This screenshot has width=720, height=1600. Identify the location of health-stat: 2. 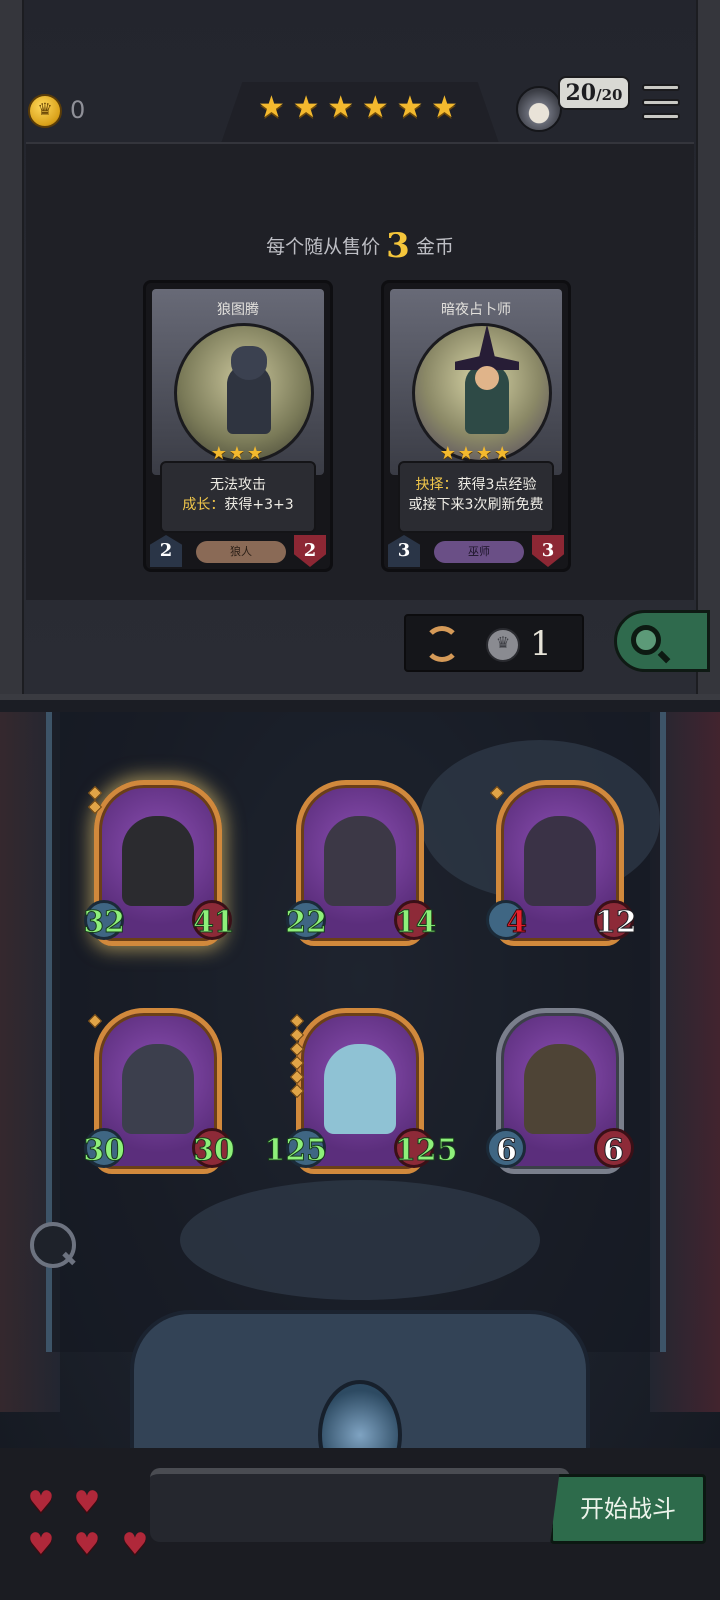
(310, 551).